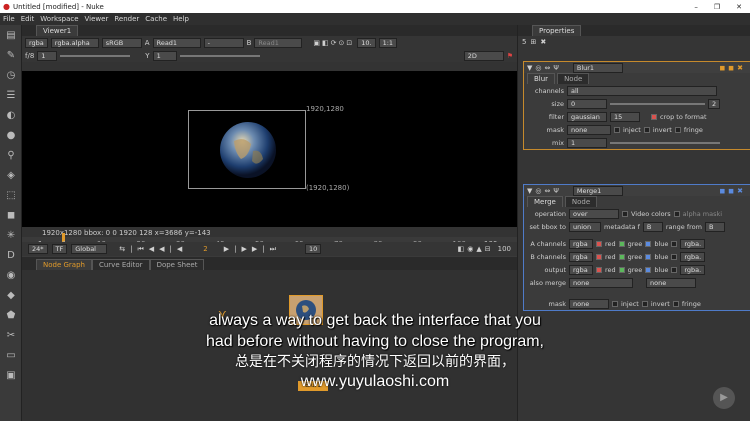 The image size is (750, 421). Describe the element at coordinates (545, 201) in the screenshot. I see `tab-merge: Merge` at that location.